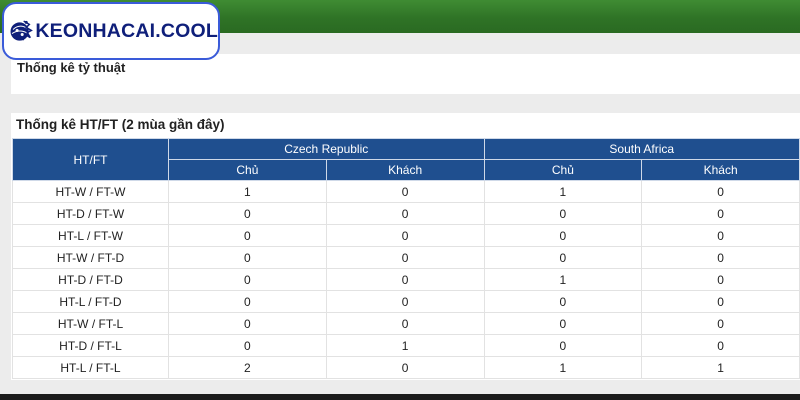 This screenshot has width=800, height=400. I want to click on row-label: HT-L / FT-W, so click(90, 235).